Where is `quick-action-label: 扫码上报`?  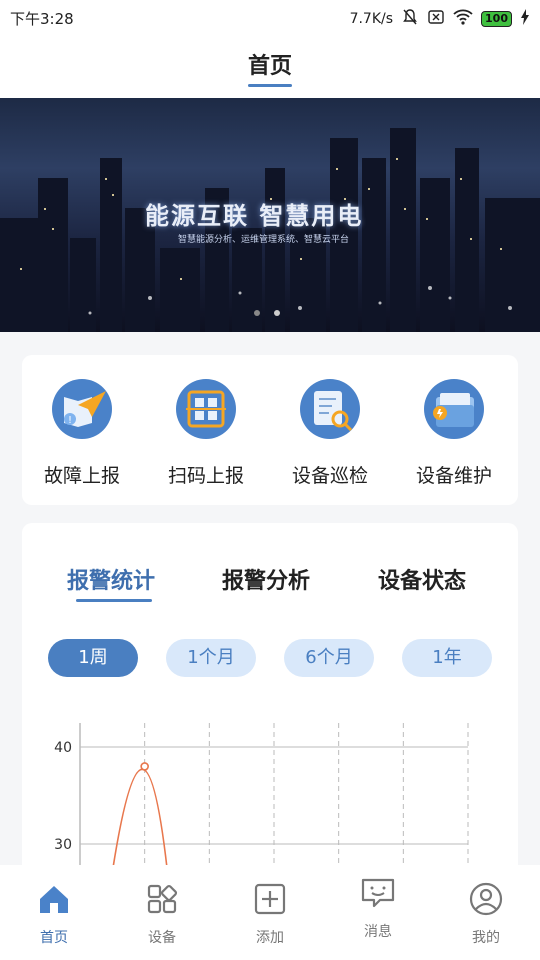
quick-action-label: 扫码上报 is located at coordinates (205, 476).